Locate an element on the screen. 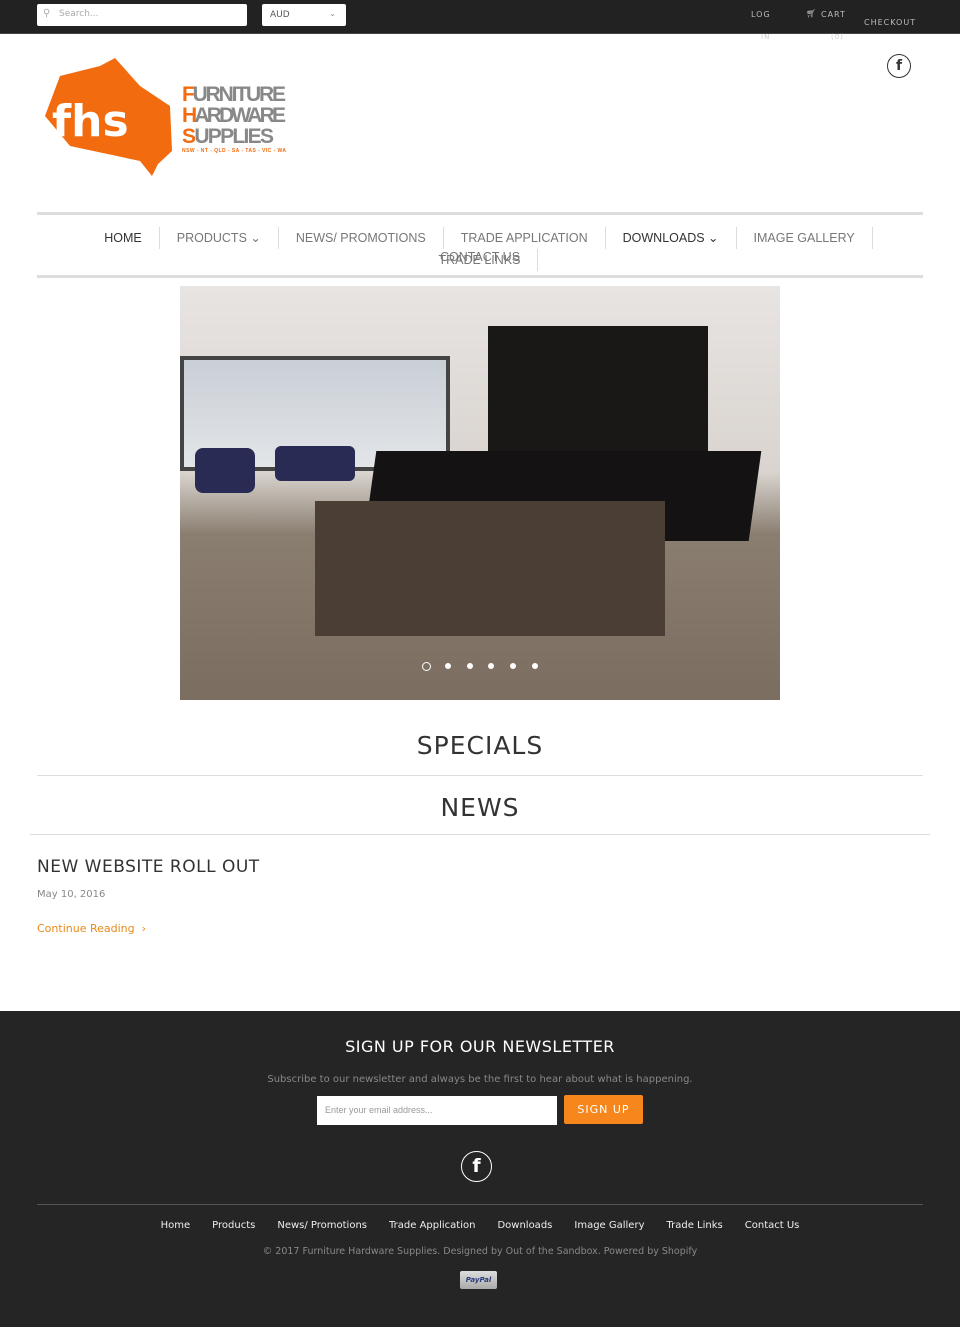  continue-reading-link: Continue Reading › is located at coordinates (91, 928).